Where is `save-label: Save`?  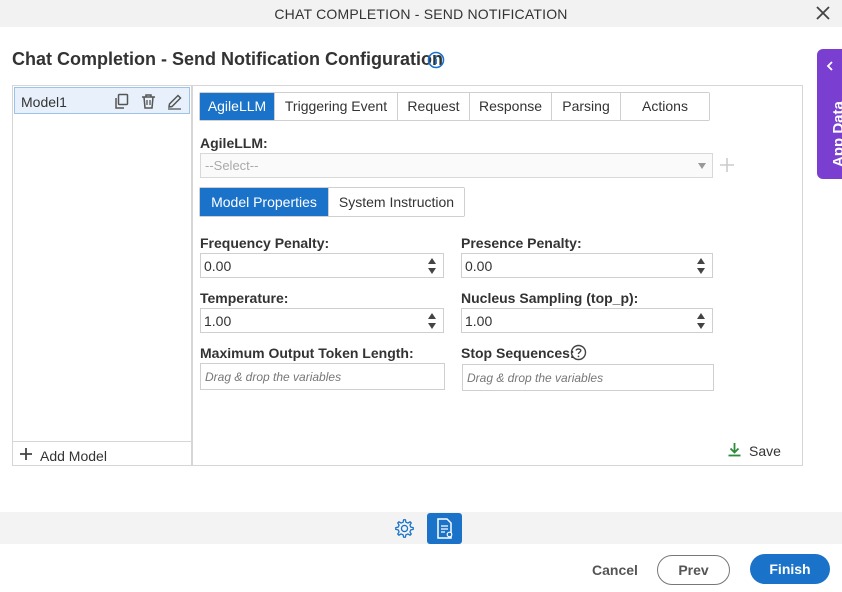 save-label: Save is located at coordinates (765, 451).